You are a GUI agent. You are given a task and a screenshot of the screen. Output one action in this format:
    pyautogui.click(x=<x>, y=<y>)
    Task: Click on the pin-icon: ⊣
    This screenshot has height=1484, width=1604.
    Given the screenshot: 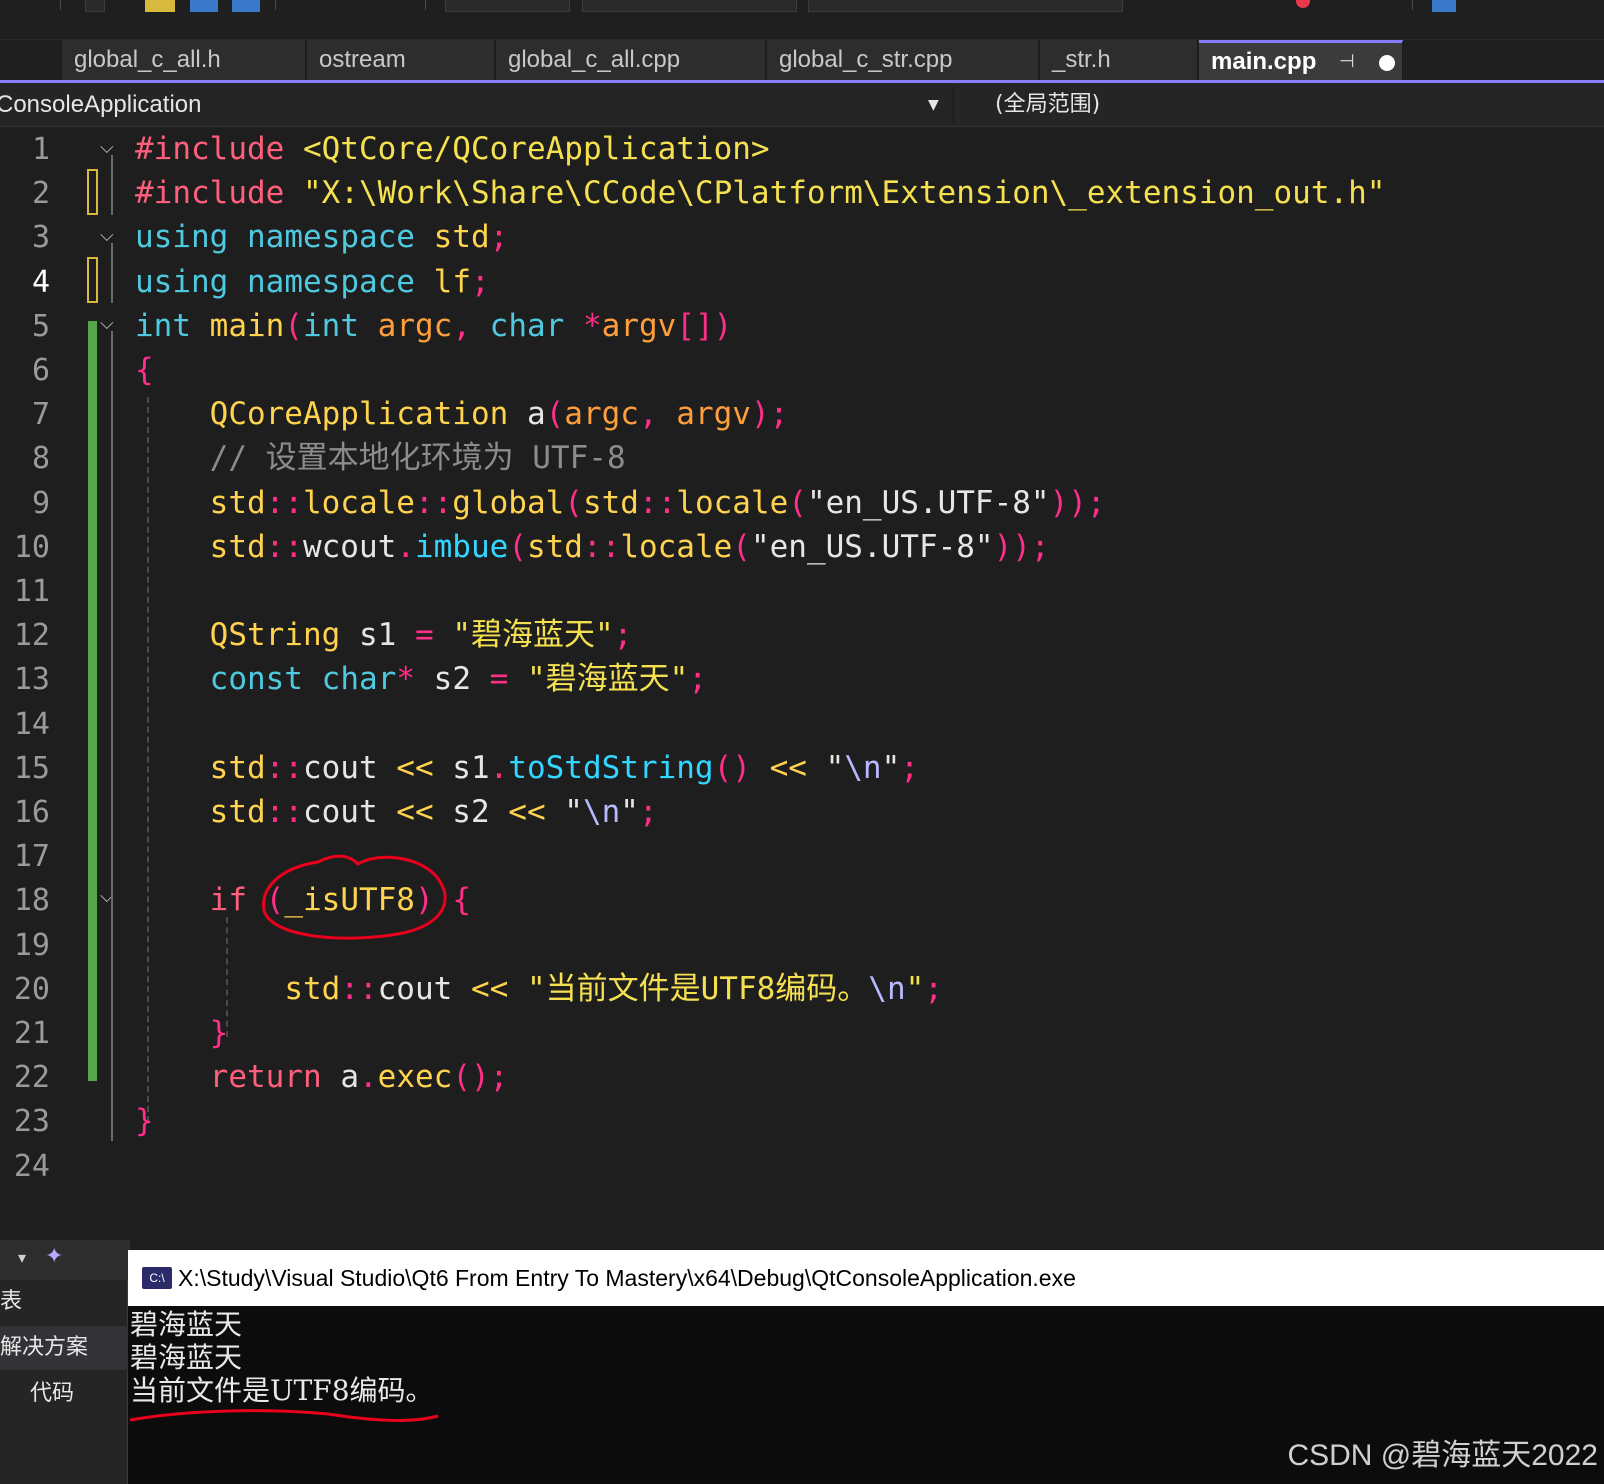 What is the action you would take?
    pyautogui.click(x=1347, y=61)
    